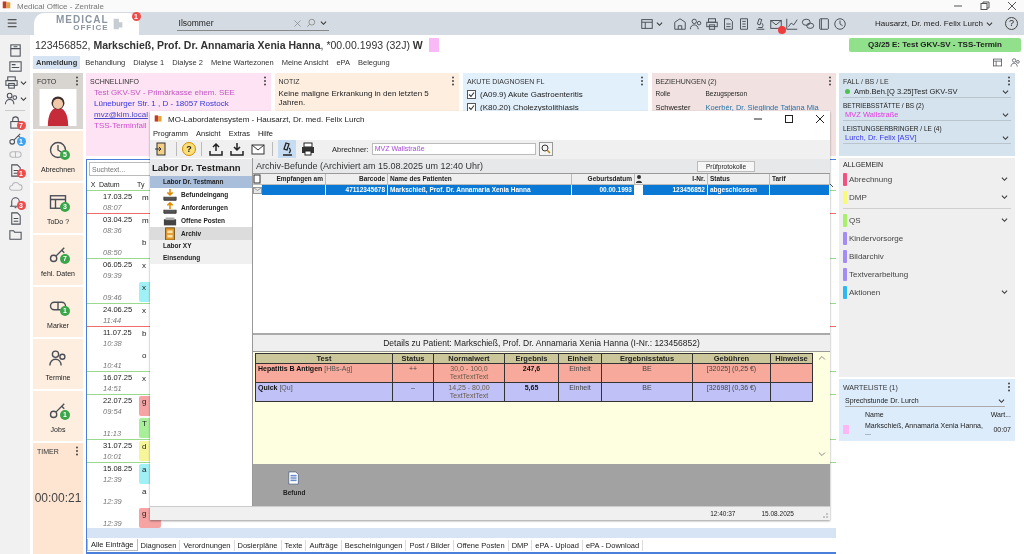 This screenshot has height=554, width=1024. Describe the element at coordinates (985, 6) in the screenshot. I see `restore-icon` at that location.